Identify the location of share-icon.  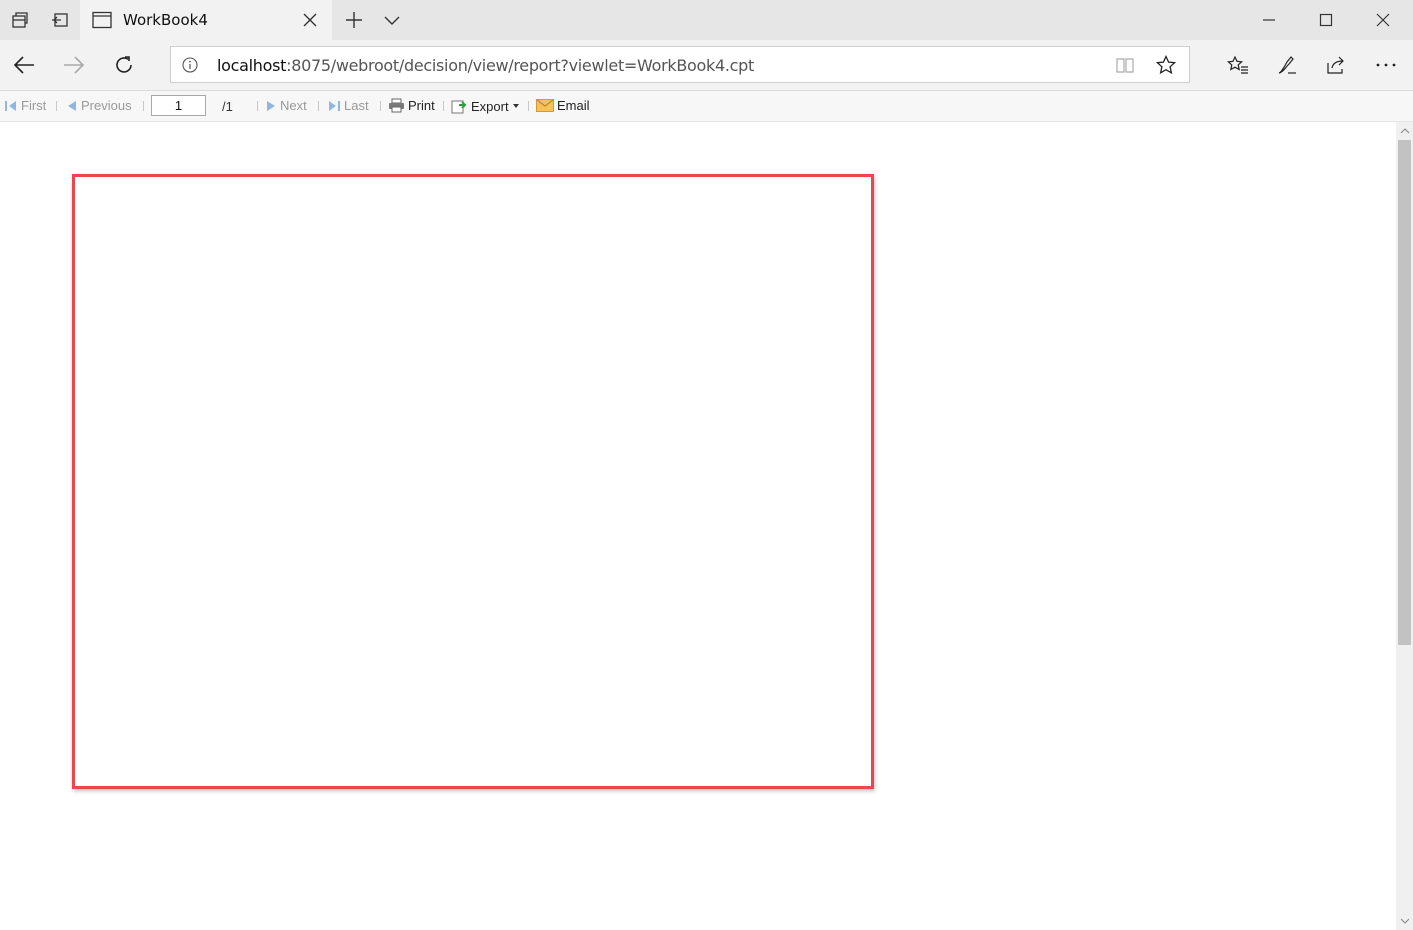
(1335, 65).